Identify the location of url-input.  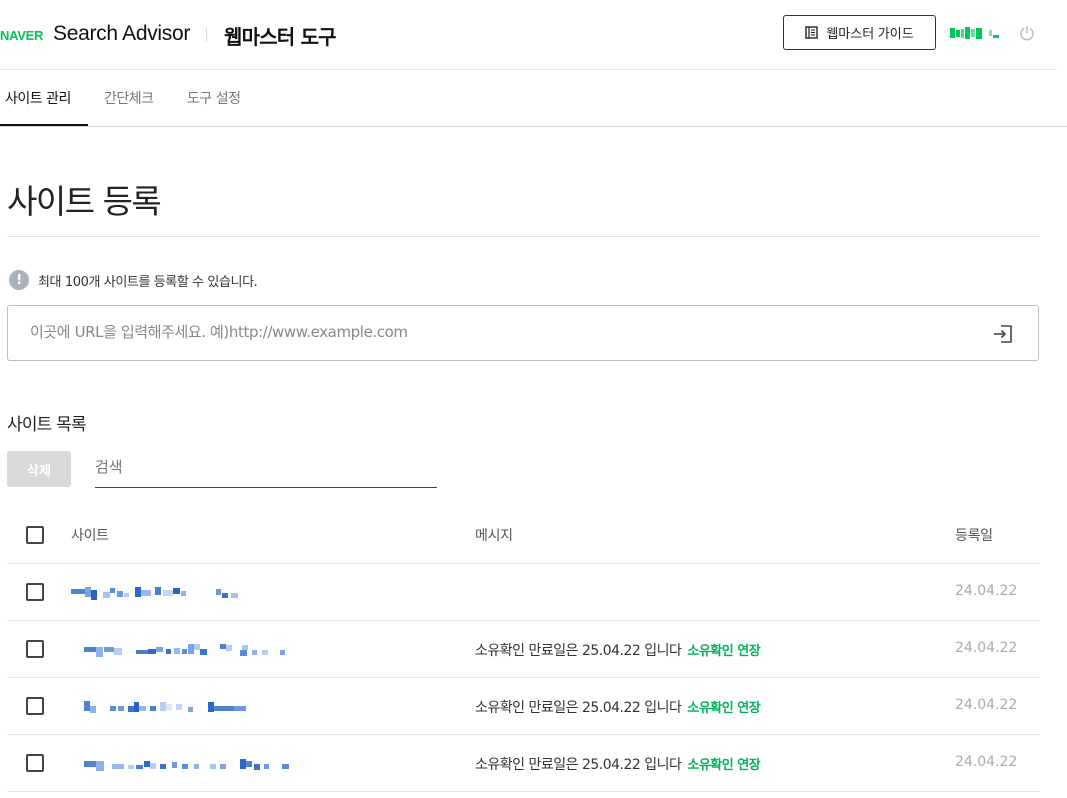
(480, 332).